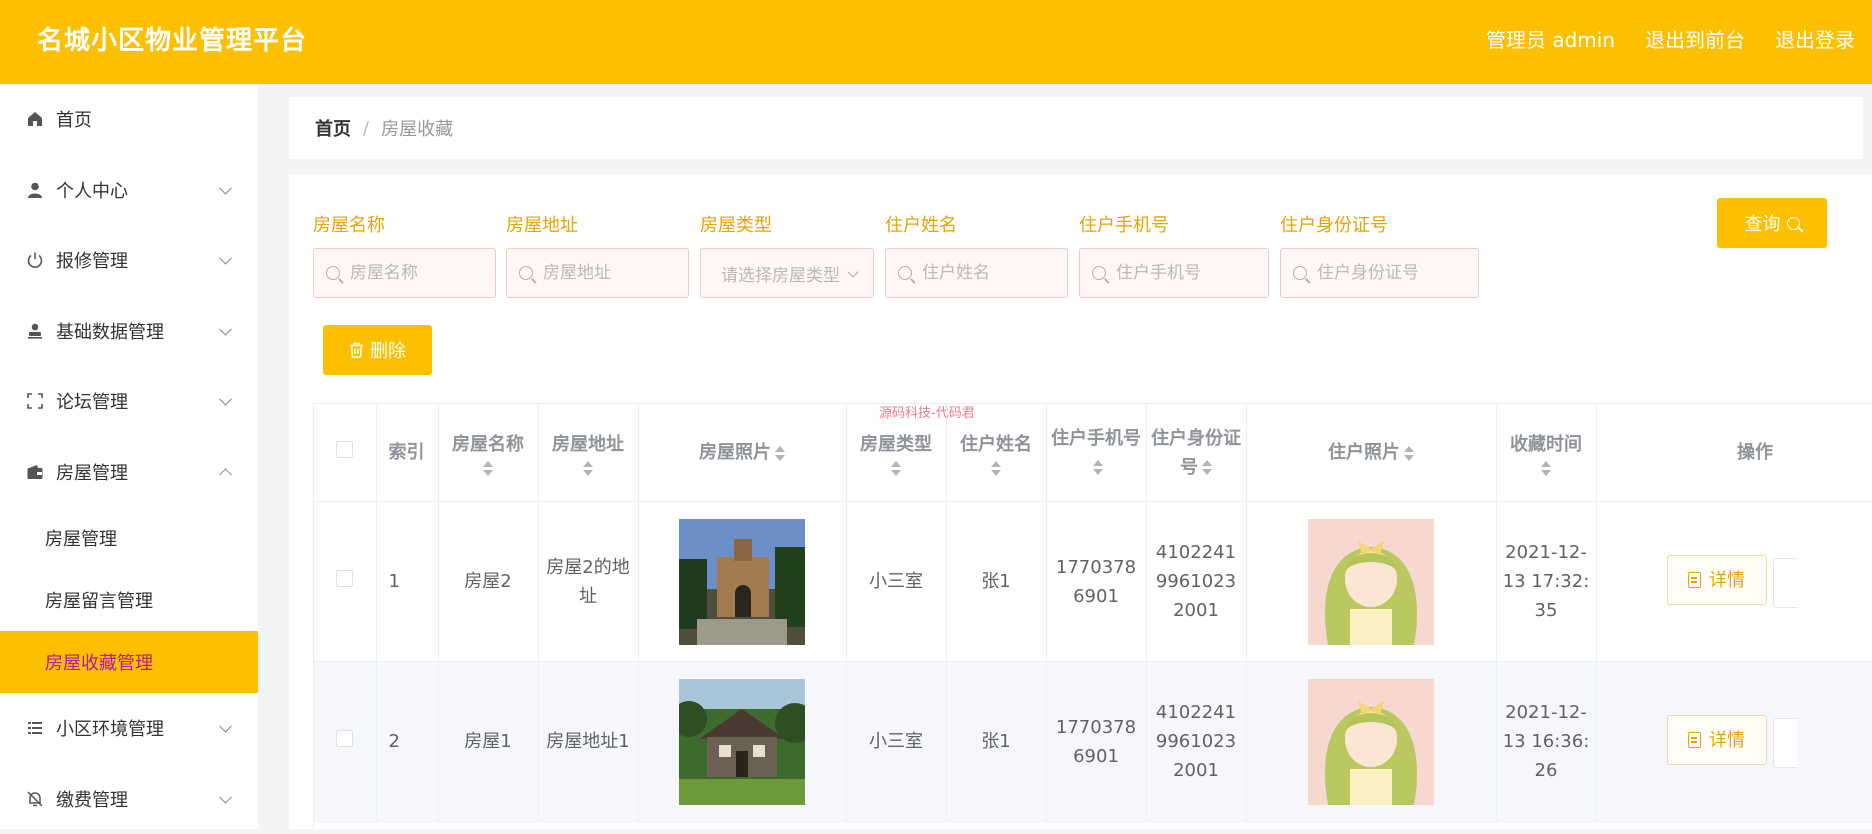 The width and height of the screenshot is (1872, 834). Describe the element at coordinates (92, 260) in the screenshot. I see `sidebar-item-label: 报修管理` at that location.